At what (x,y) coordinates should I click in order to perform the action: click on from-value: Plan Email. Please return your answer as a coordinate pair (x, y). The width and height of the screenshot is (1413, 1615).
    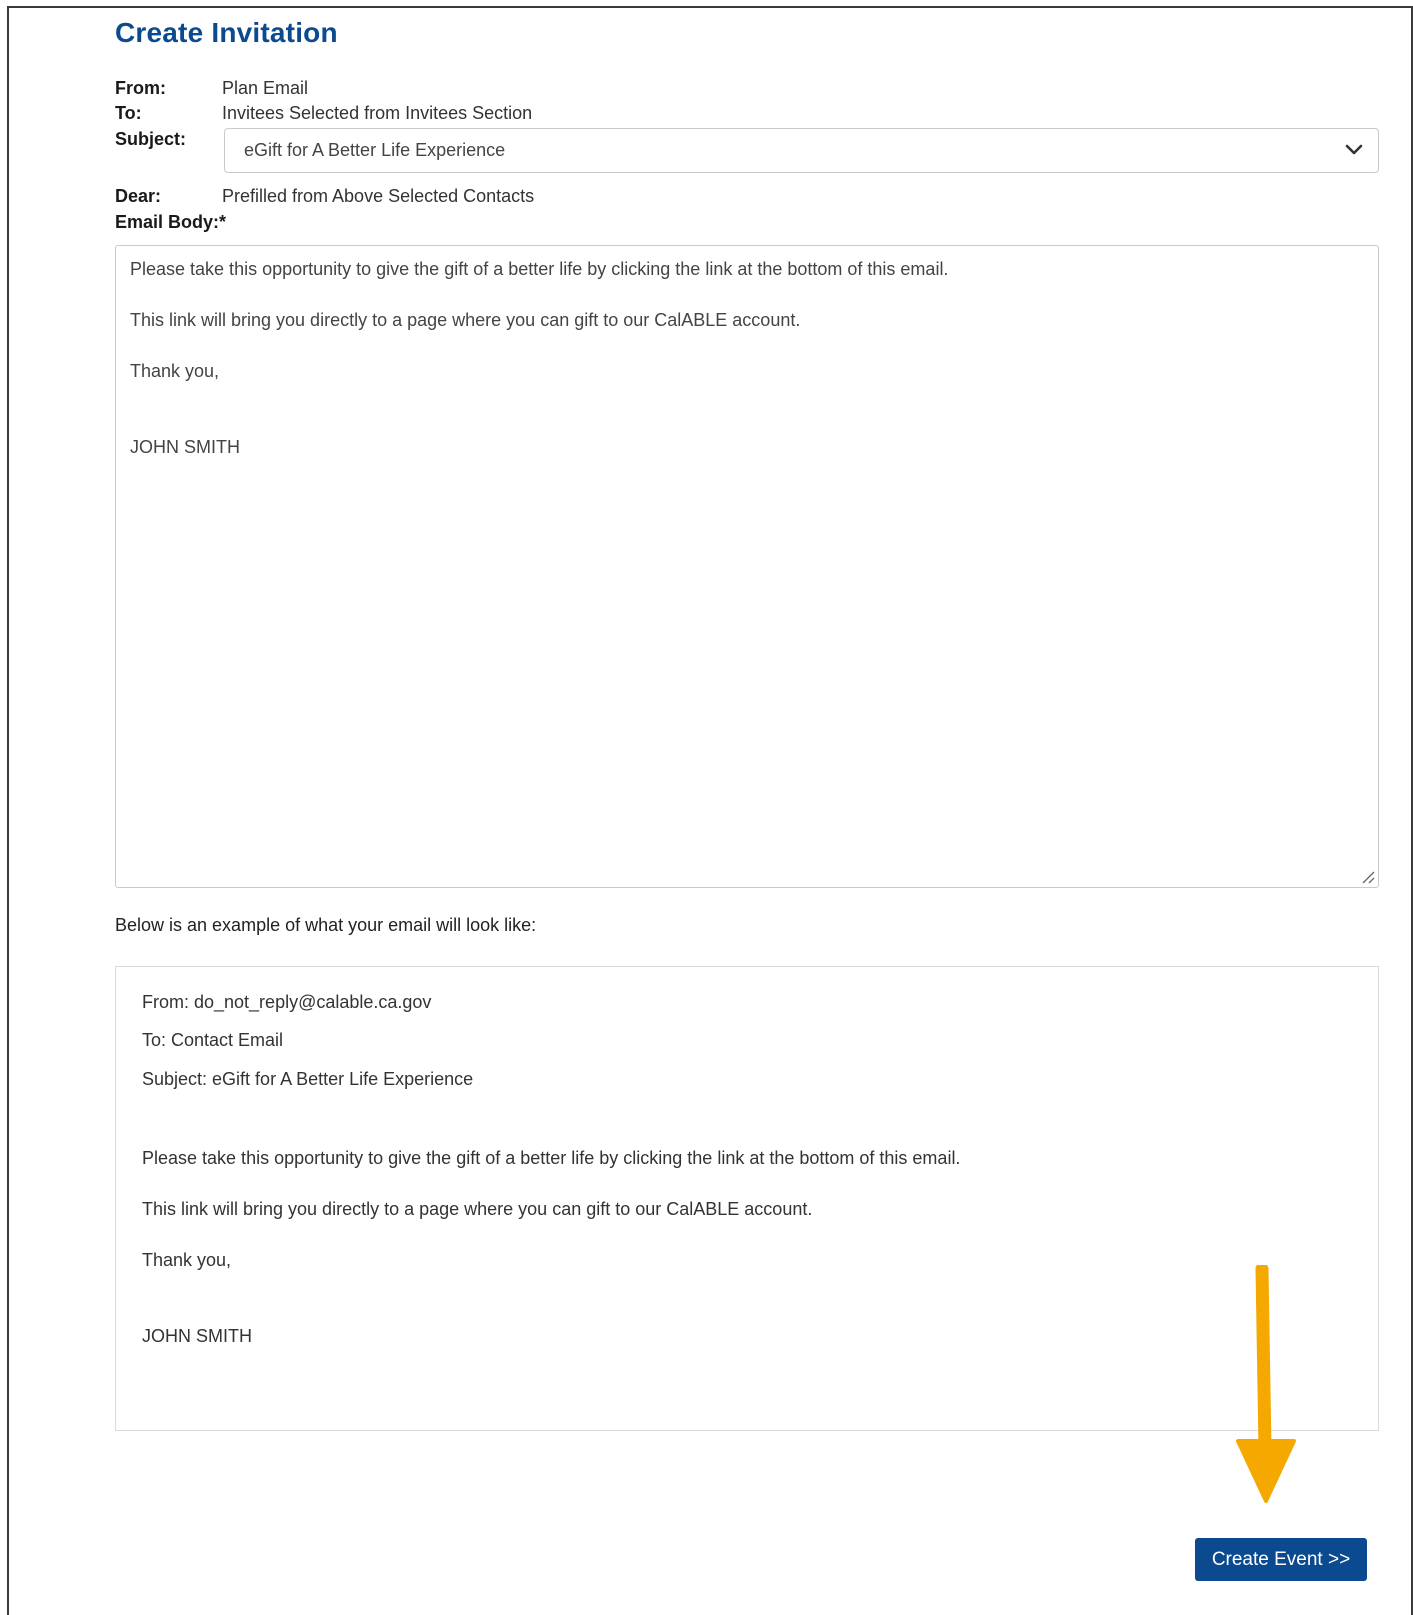
    Looking at the image, I should click on (265, 88).